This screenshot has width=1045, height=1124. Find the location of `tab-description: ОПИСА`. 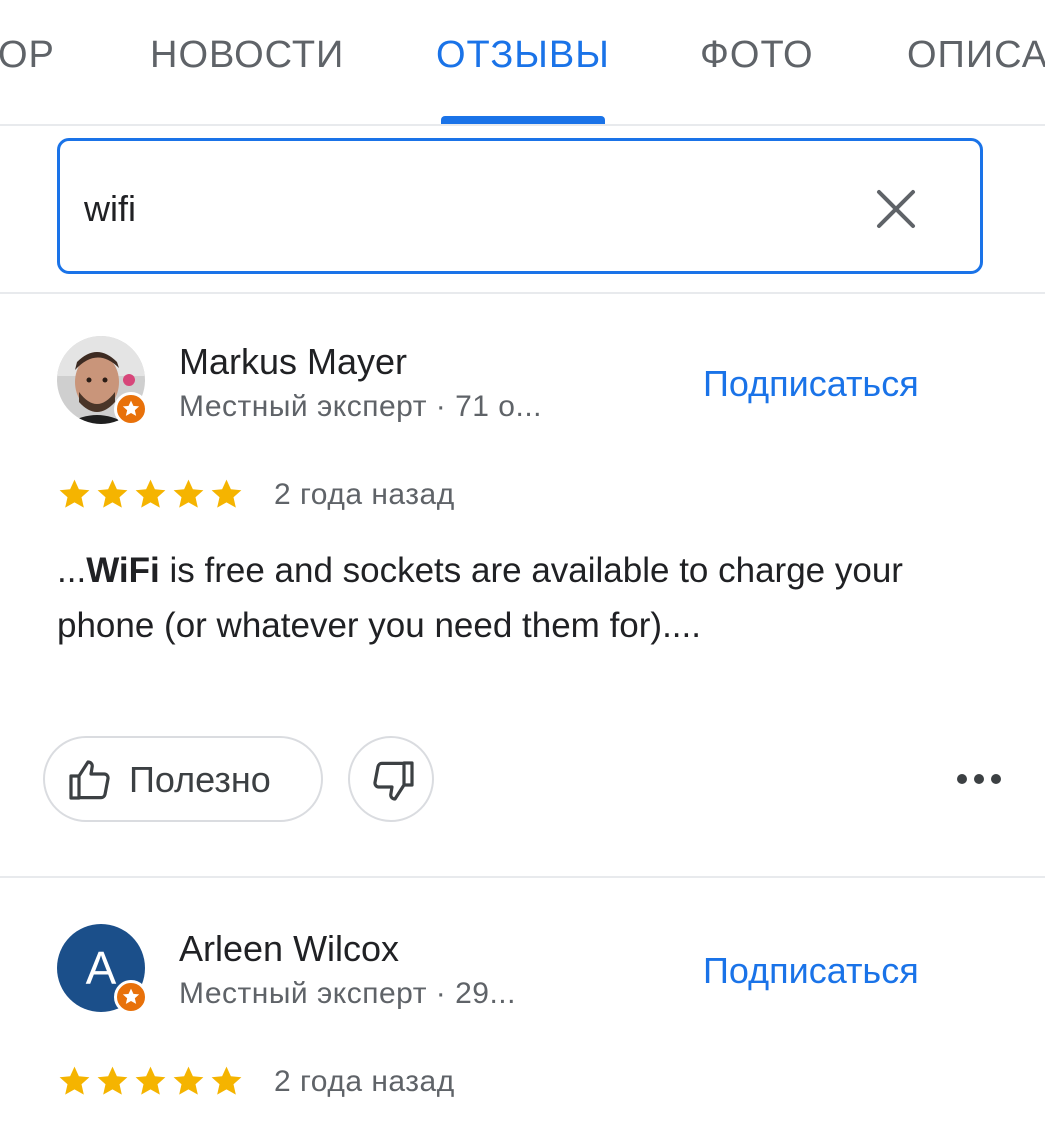

tab-description: ОПИСА is located at coordinates (976, 55).